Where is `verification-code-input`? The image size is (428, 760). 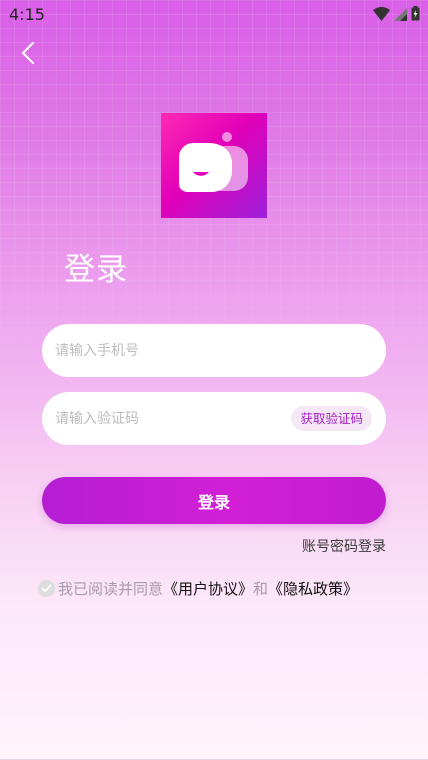
verification-code-input is located at coordinates (165, 418).